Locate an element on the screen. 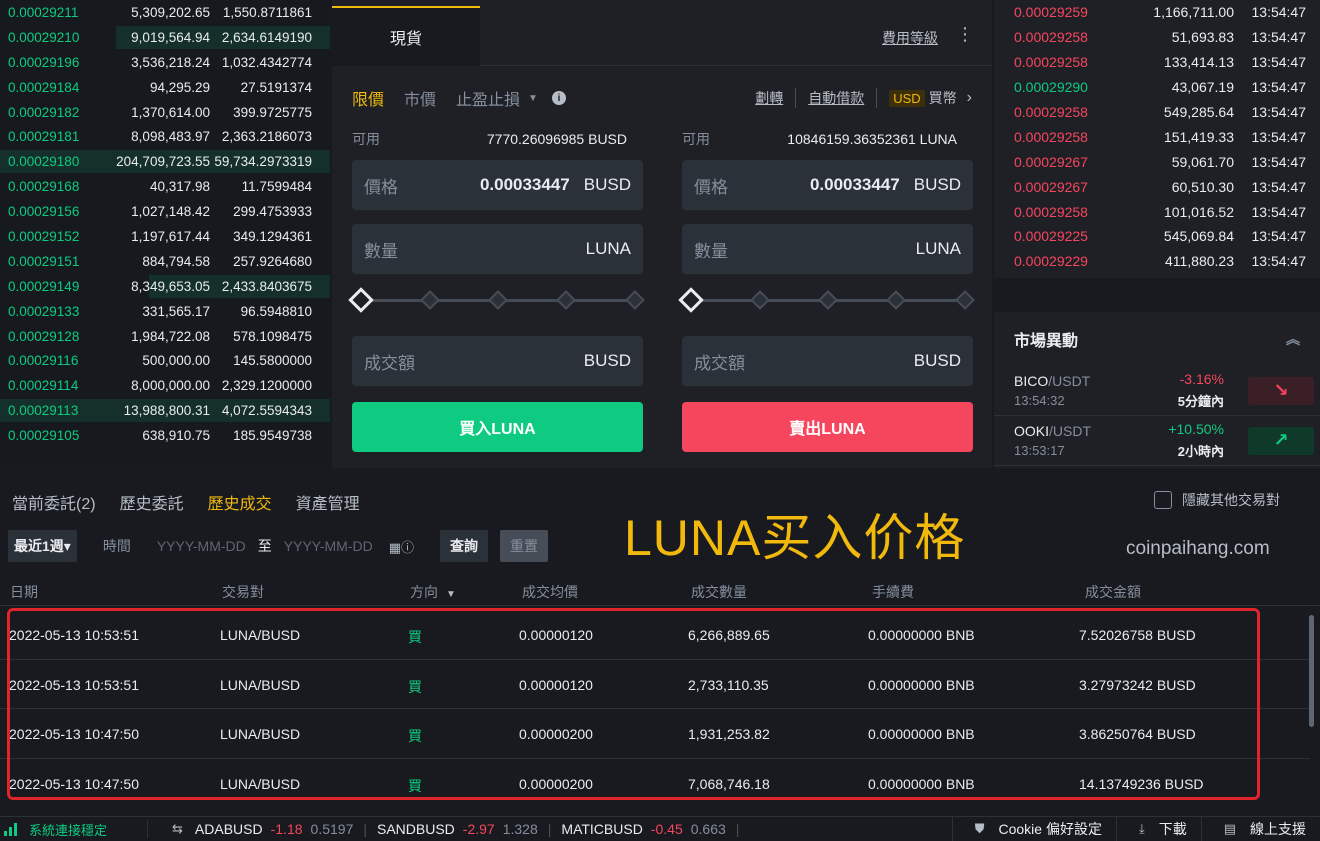 The height and width of the screenshot is (841, 1320). bid-row: 0.00029133 331,565.17 96.5948810 is located at coordinates (165, 311).